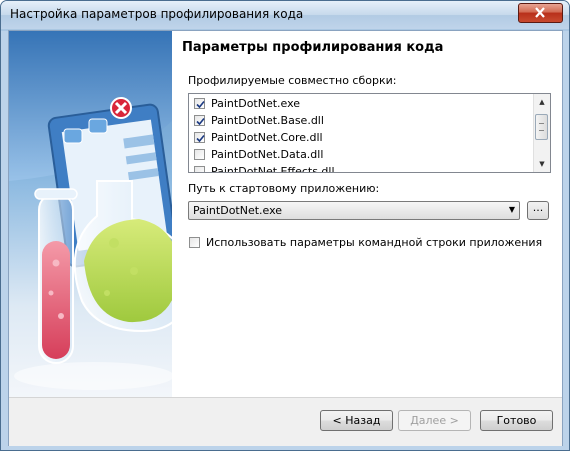 This screenshot has height=451, width=570. I want to click on cmdline-checkbox, so click(194, 242).